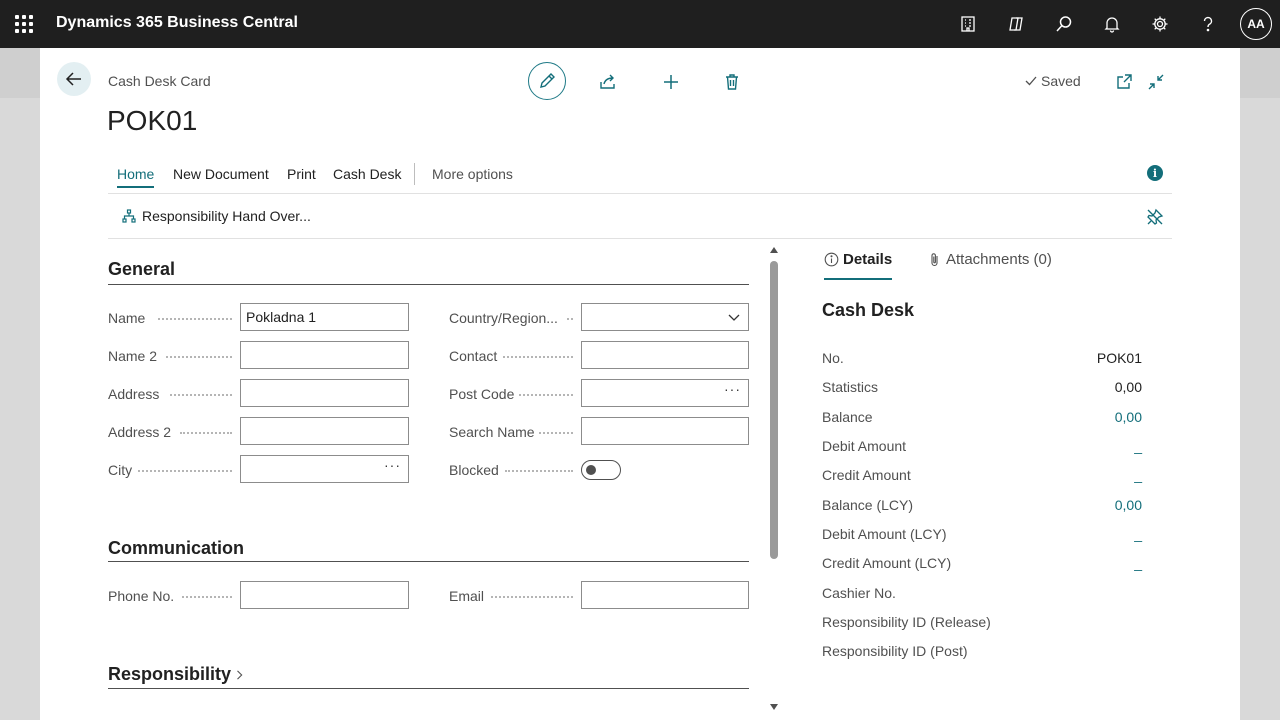  I want to click on contact-field, so click(665, 355).